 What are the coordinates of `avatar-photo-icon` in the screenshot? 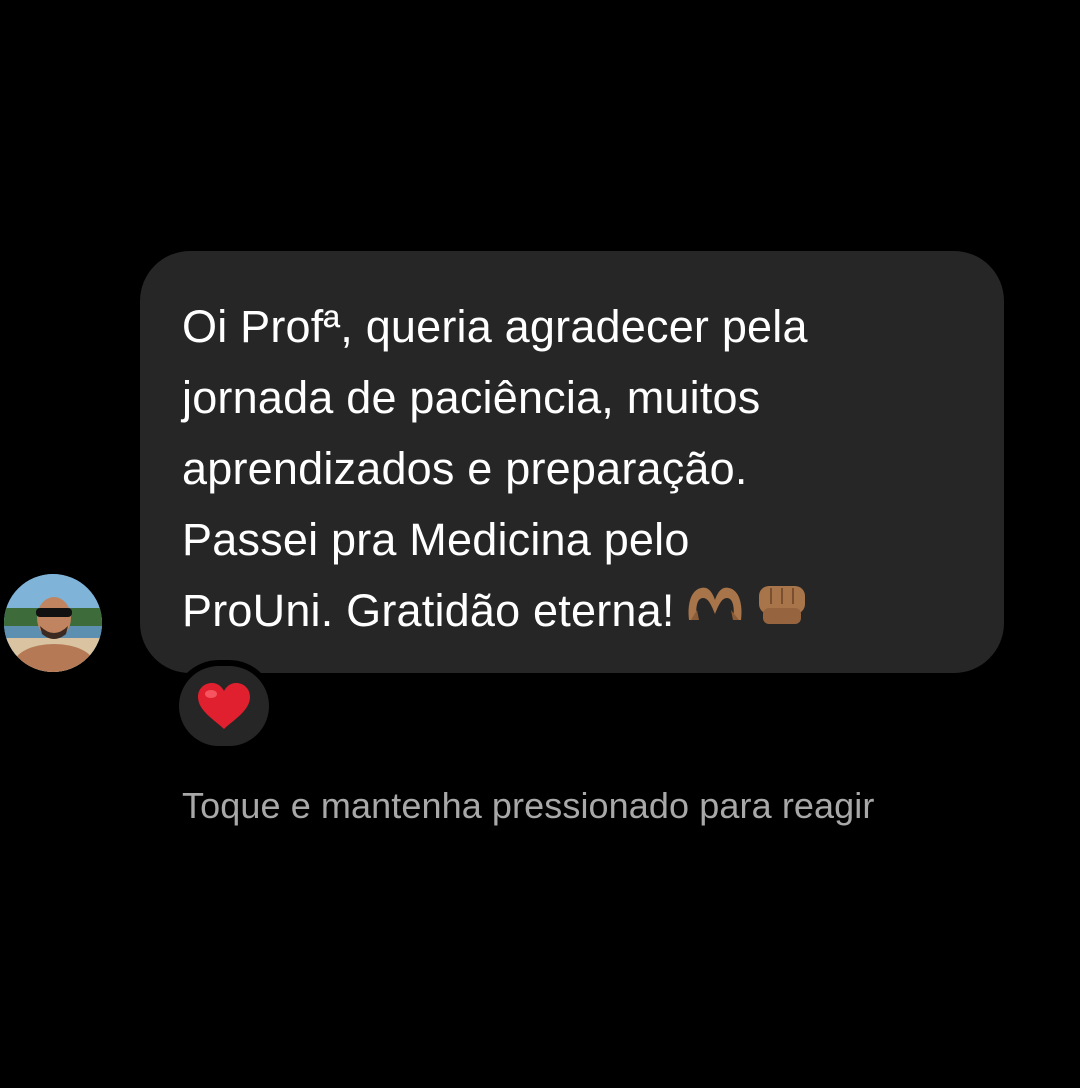 It's located at (53, 623).